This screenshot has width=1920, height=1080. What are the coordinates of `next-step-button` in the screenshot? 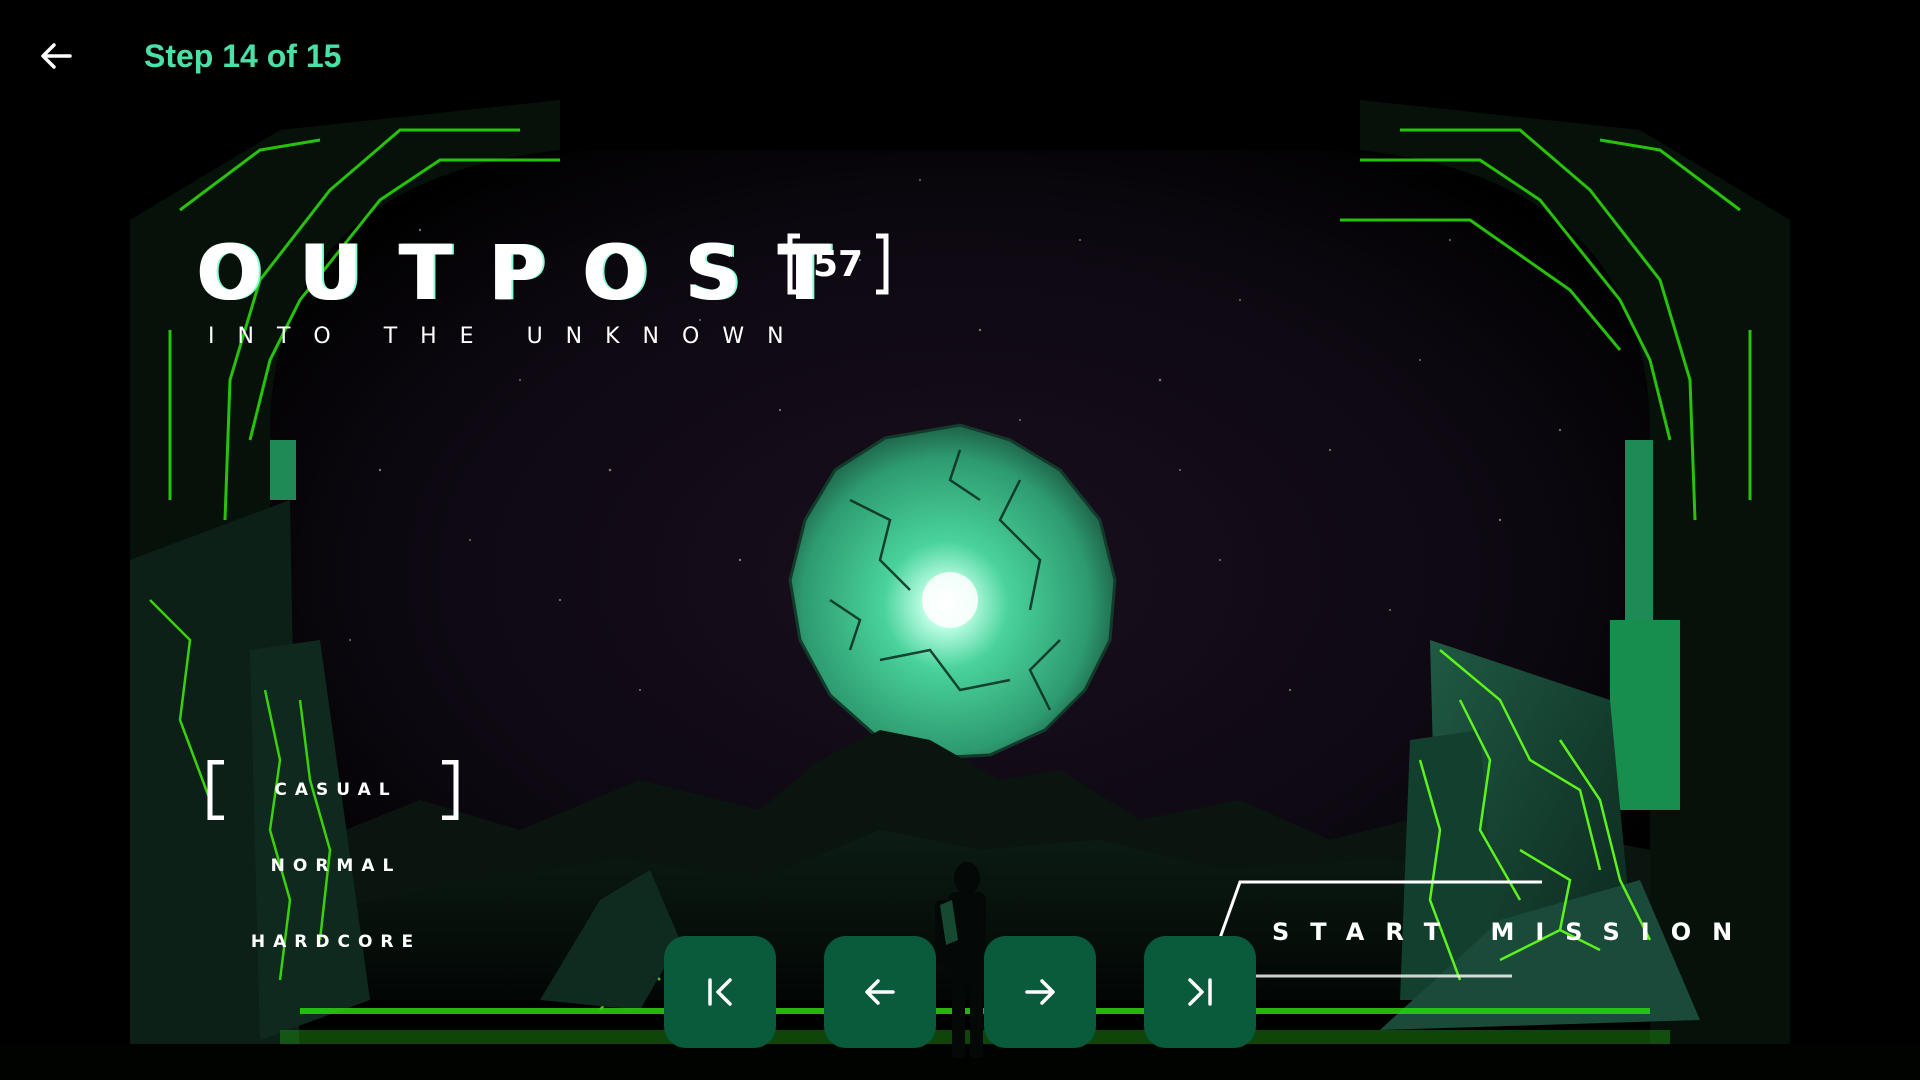 It's located at (1040, 992).